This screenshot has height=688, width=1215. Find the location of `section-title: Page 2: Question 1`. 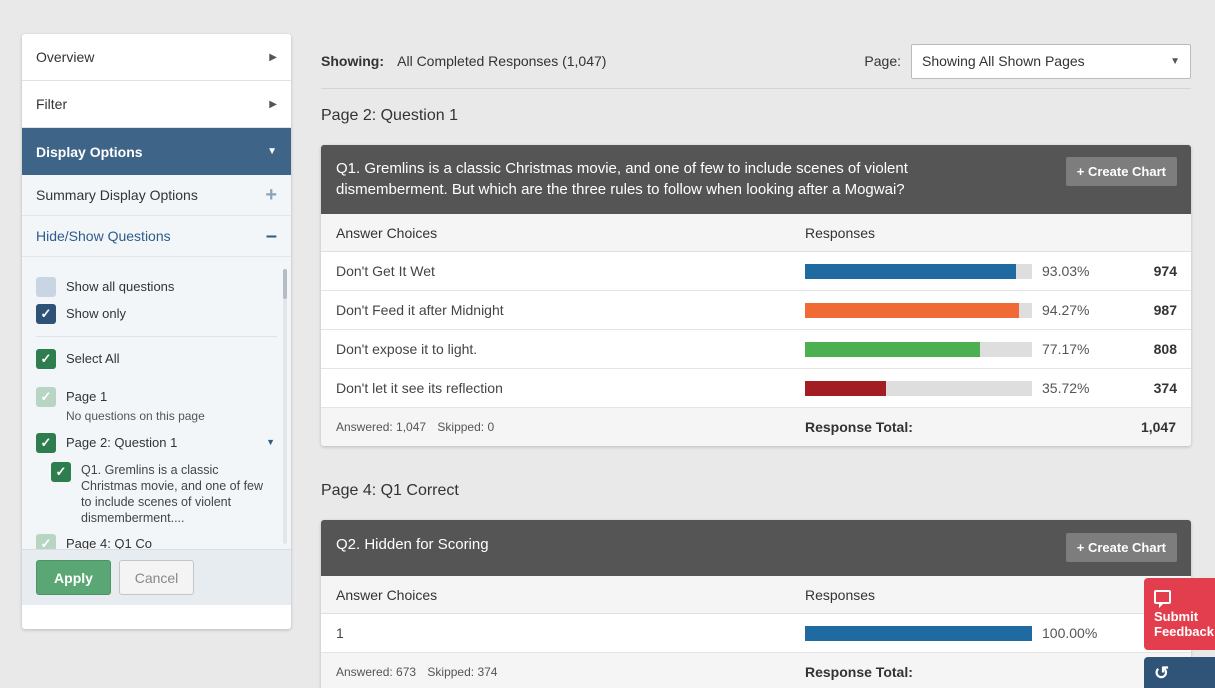

section-title: Page 2: Question 1 is located at coordinates (389, 115).